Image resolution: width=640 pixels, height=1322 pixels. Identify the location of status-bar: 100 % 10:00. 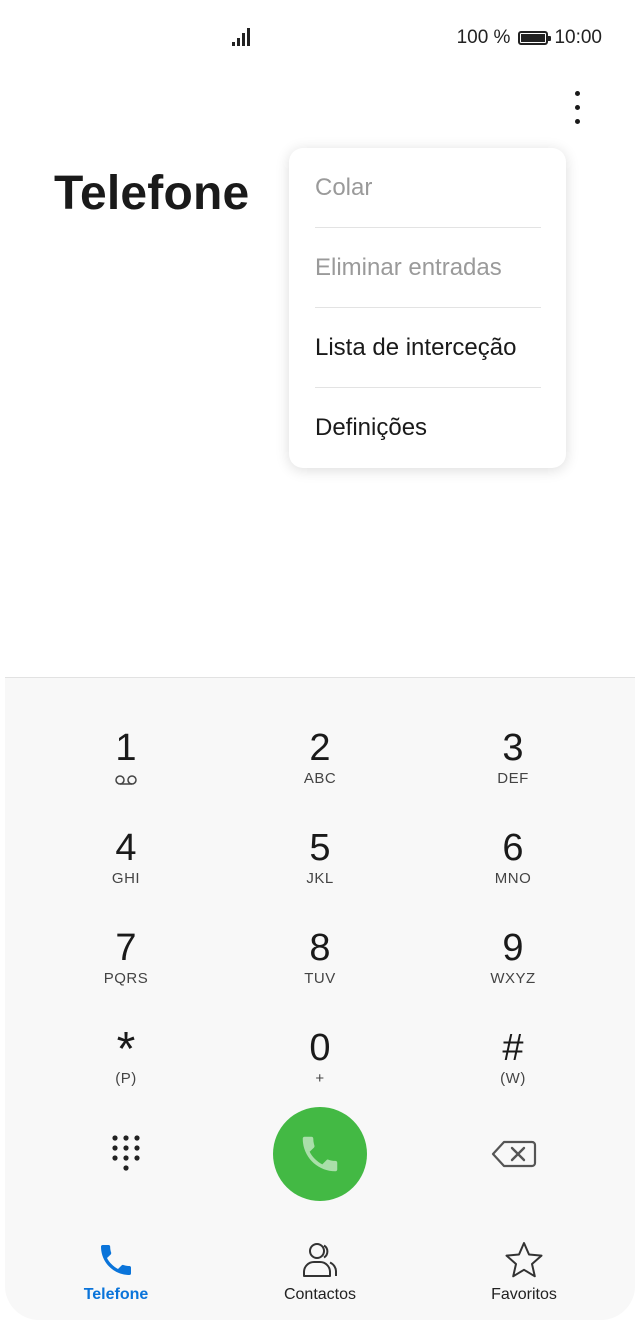
(320, 38).